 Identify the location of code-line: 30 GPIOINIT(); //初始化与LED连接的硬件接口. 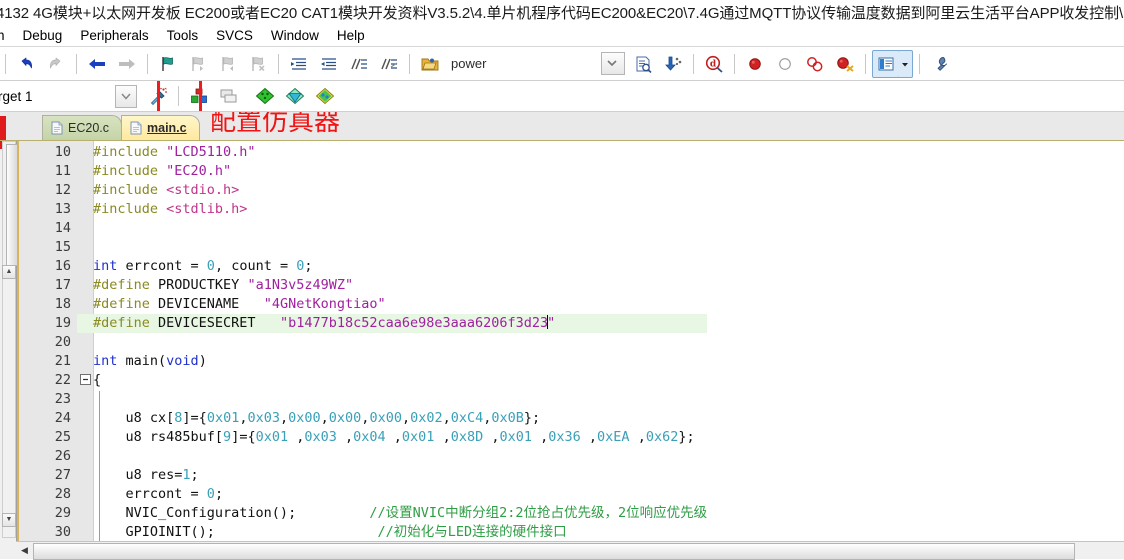
(363, 532).